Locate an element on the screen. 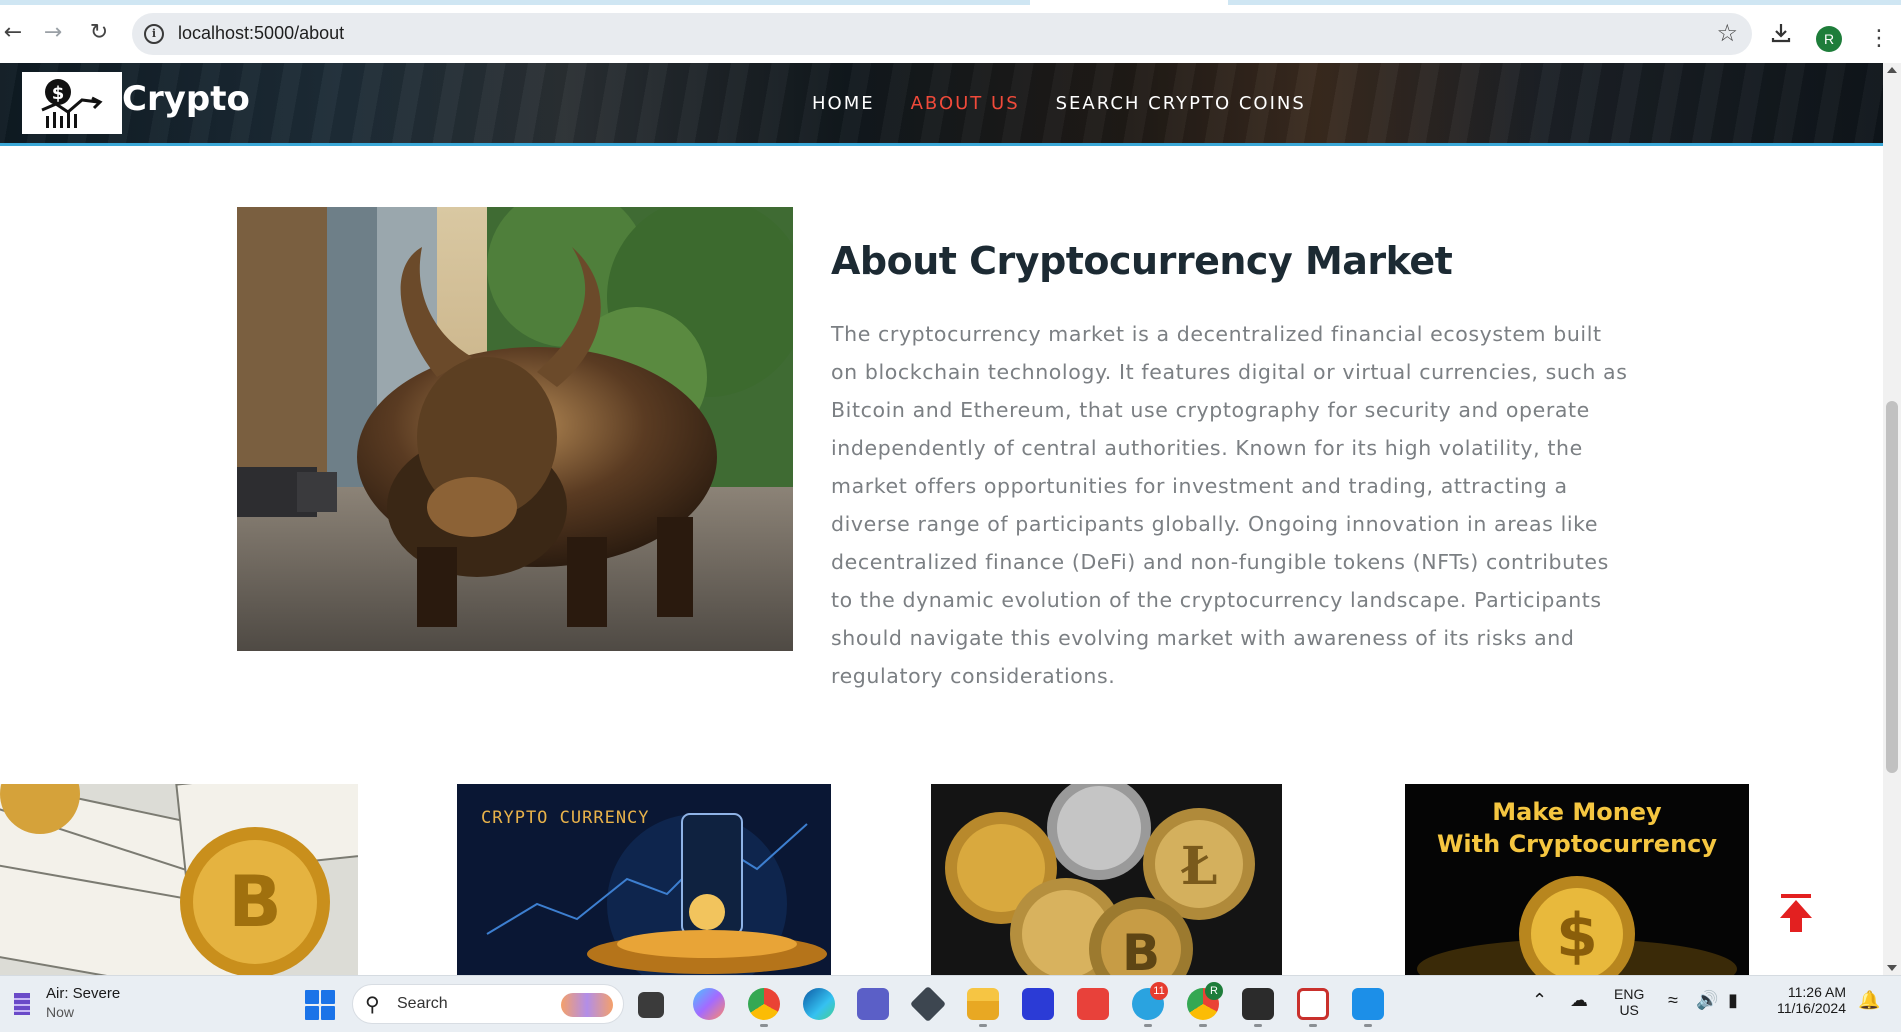 The image size is (1901, 1032). make-money-caption: Make Money With Cryptocurrency is located at coordinates (1577, 828).